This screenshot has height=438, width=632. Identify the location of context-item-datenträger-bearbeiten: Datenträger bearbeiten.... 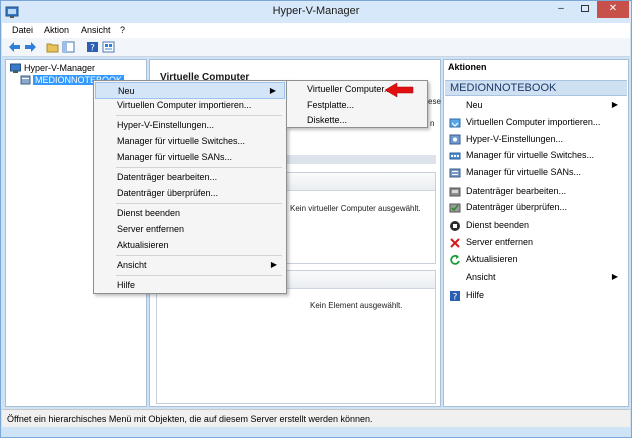
(190, 177).